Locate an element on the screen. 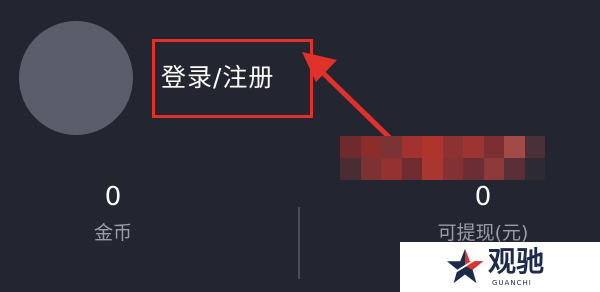 This screenshot has width=600, height=292. watermark-brand: 观驰 is located at coordinates (516, 261).